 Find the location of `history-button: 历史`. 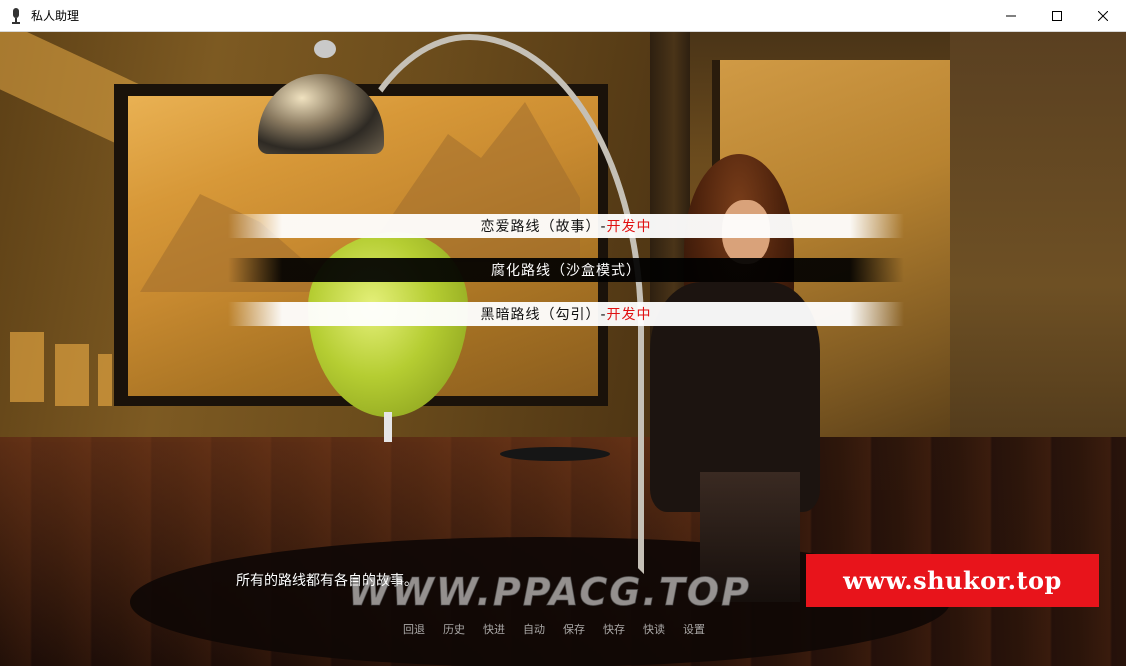

history-button: 历史 is located at coordinates (454, 629).